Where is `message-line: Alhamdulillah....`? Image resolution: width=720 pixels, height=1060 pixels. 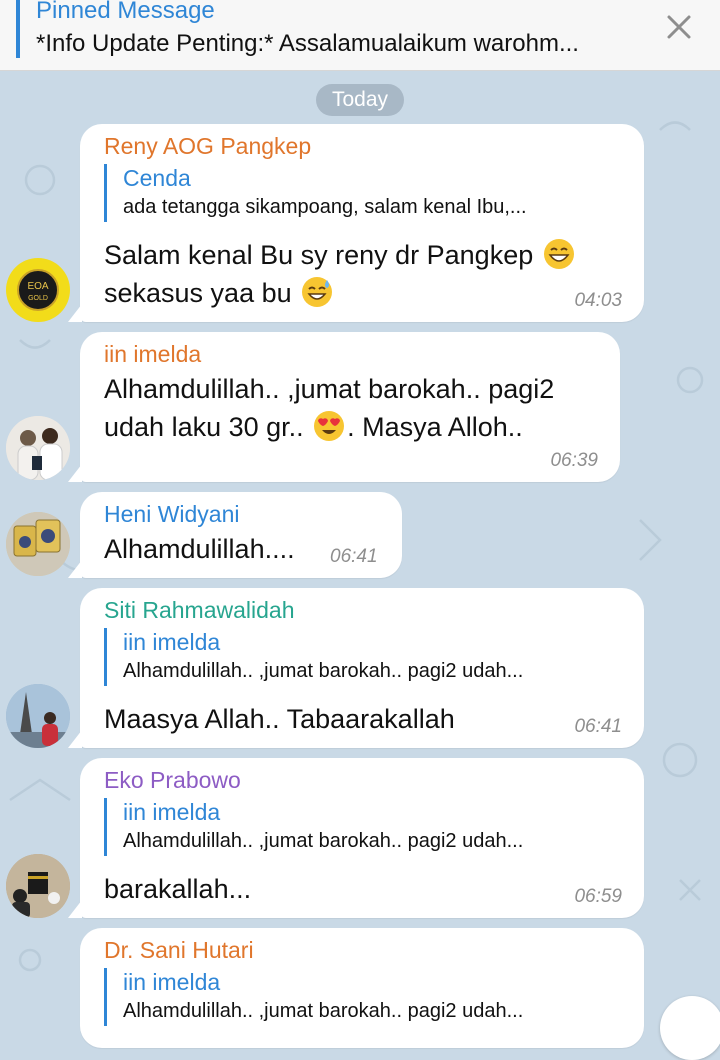 message-line: Alhamdulillah.... is located at coordinates (199, 549).